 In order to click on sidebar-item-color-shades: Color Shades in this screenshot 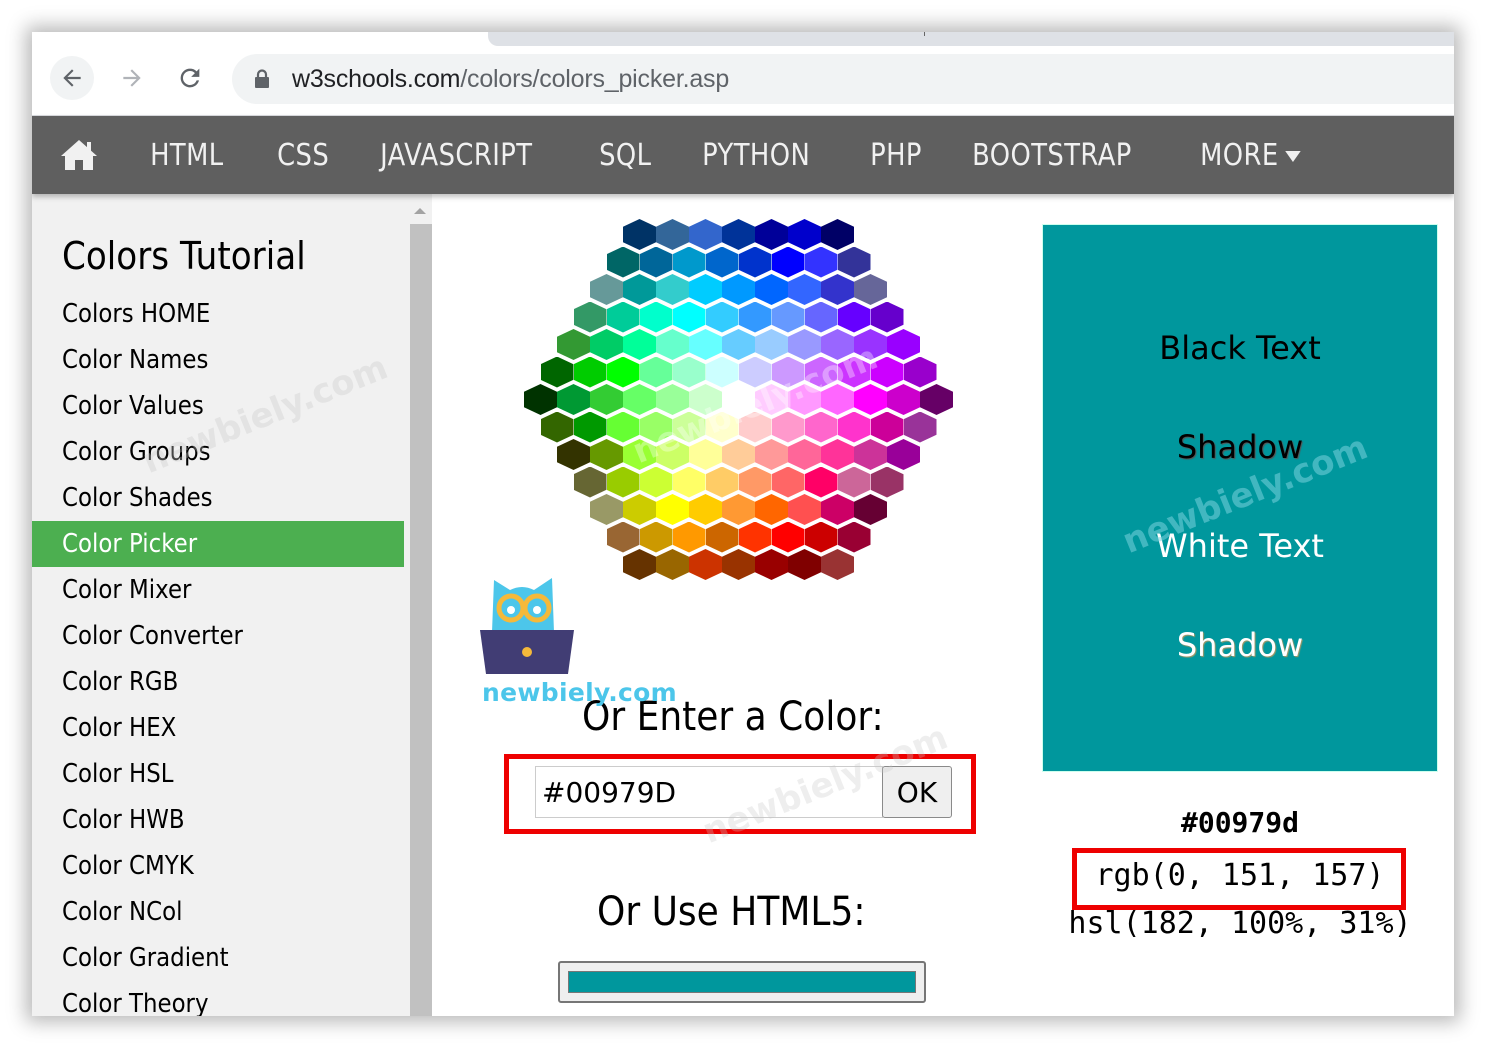, I will do `click(218, 498)`.